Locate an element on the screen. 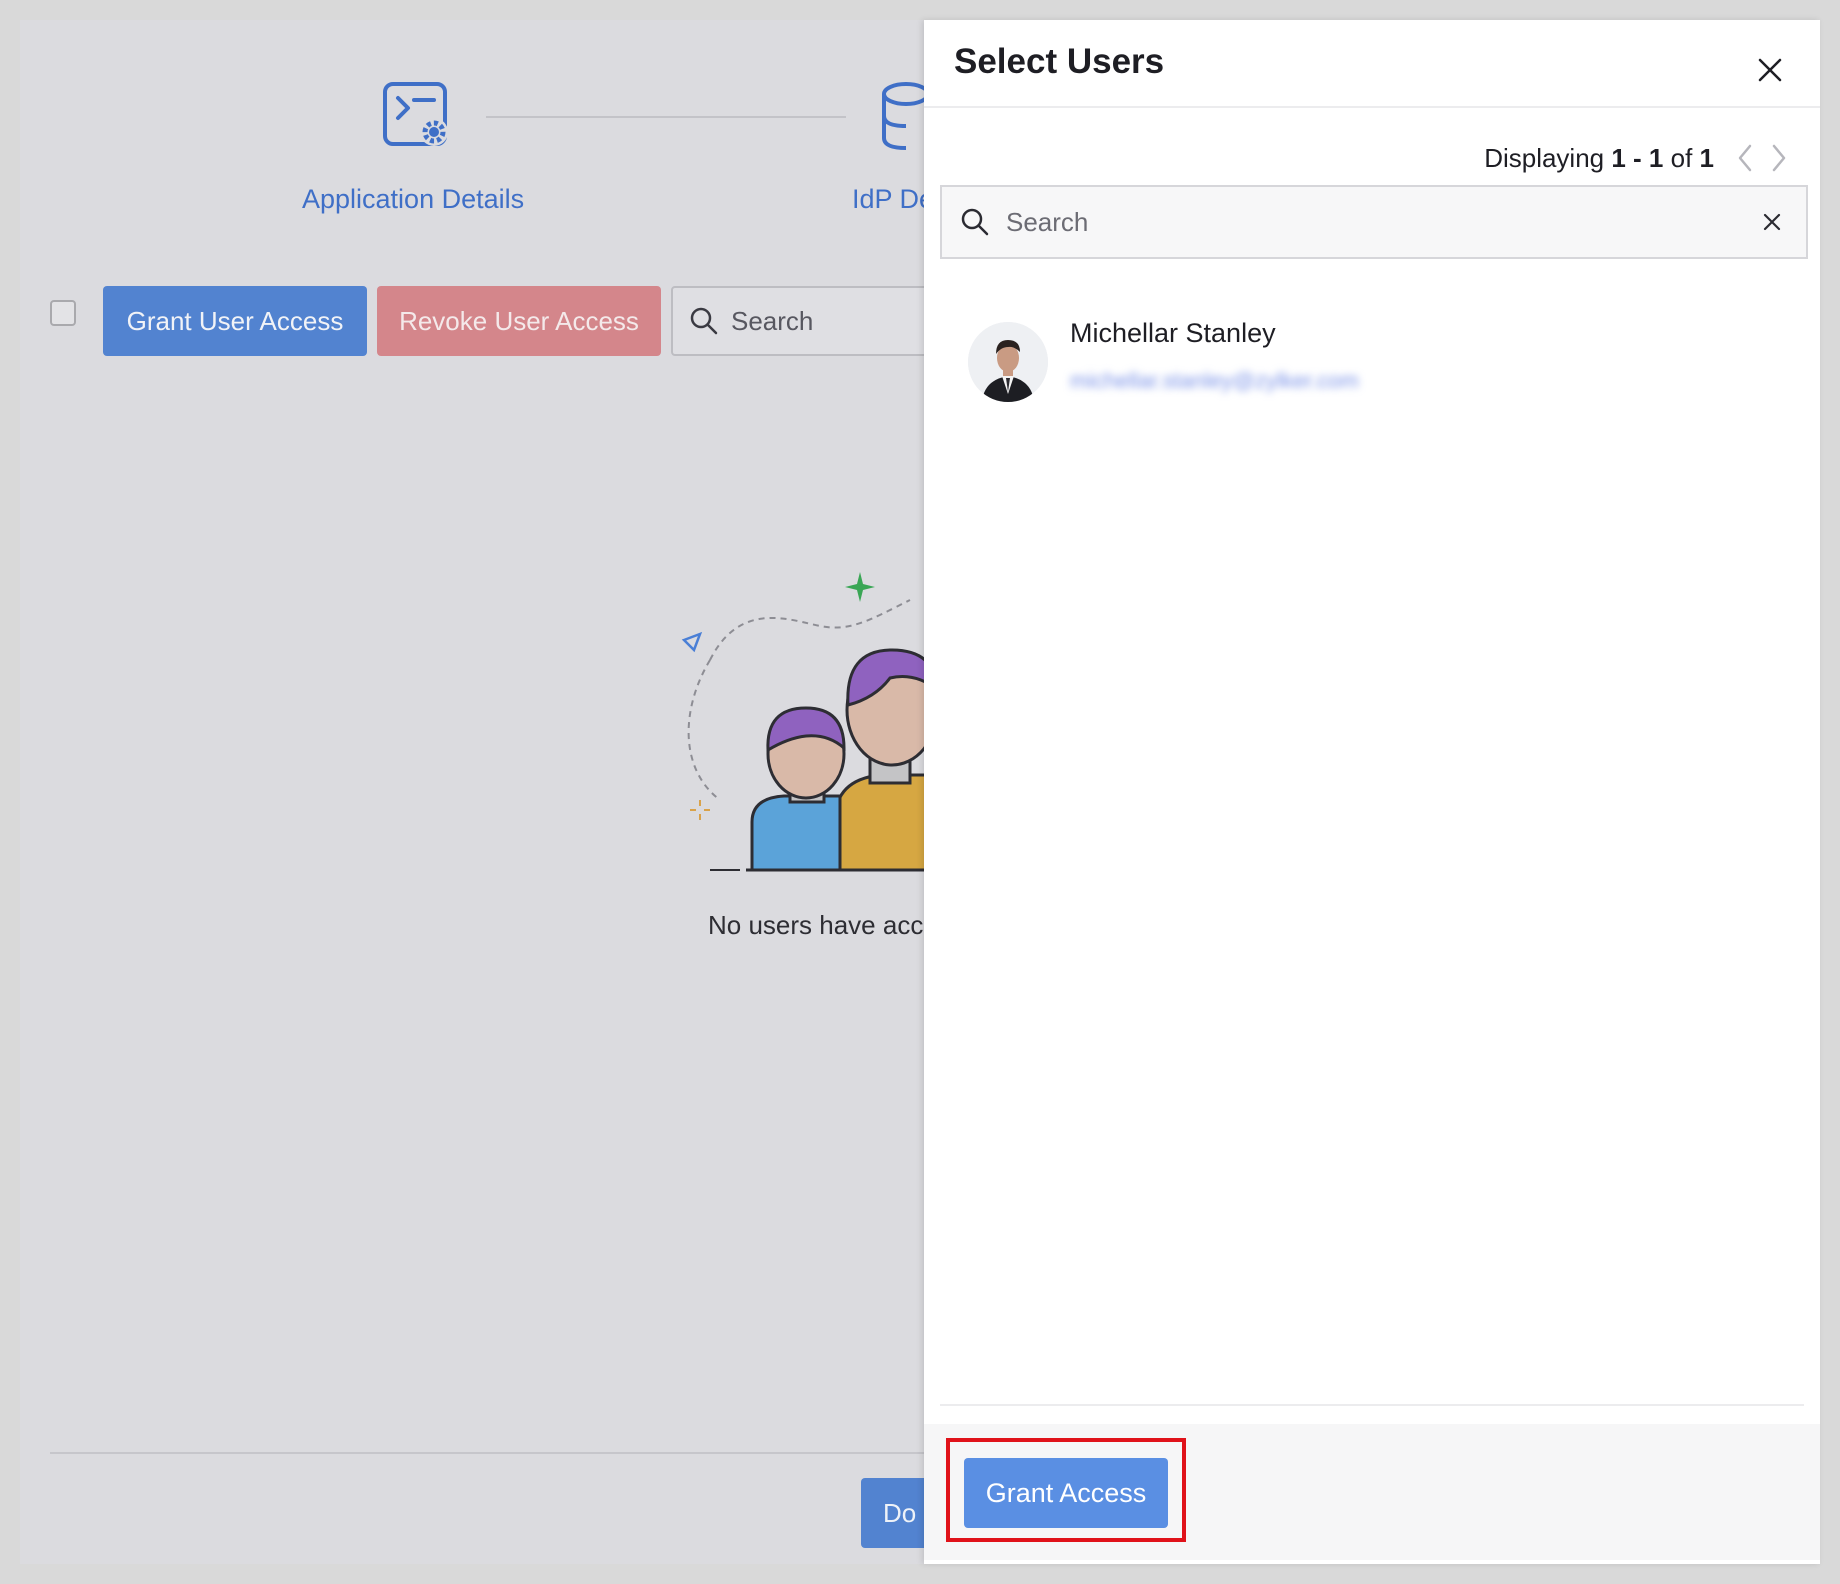 The height and width of the screenshot is (1584, 1840). database-config-icon is located at coordinates (905, 116).